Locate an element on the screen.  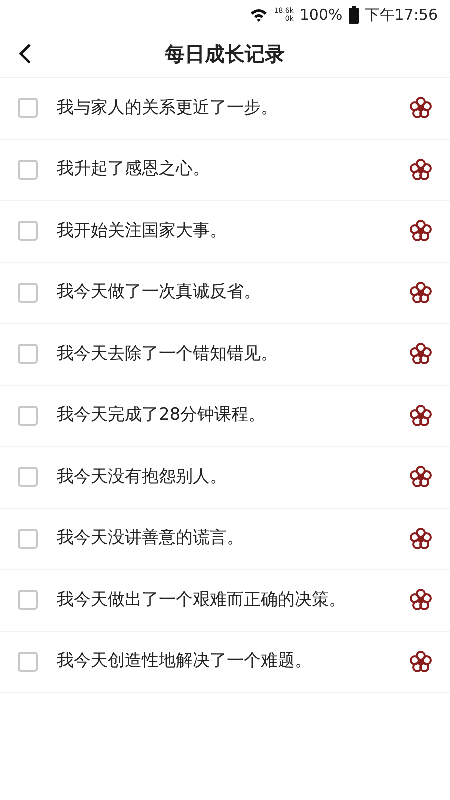
record-text: 我今天去除了一个错知错见。 is located at coordinates (168, 354).